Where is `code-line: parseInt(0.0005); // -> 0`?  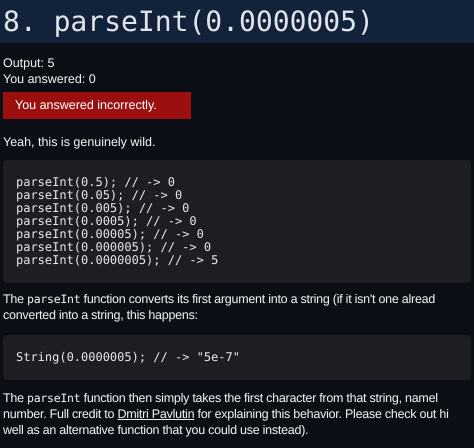 code-line: parseInt(0.0005); // -> 0 is located at coordinates (106, 221).